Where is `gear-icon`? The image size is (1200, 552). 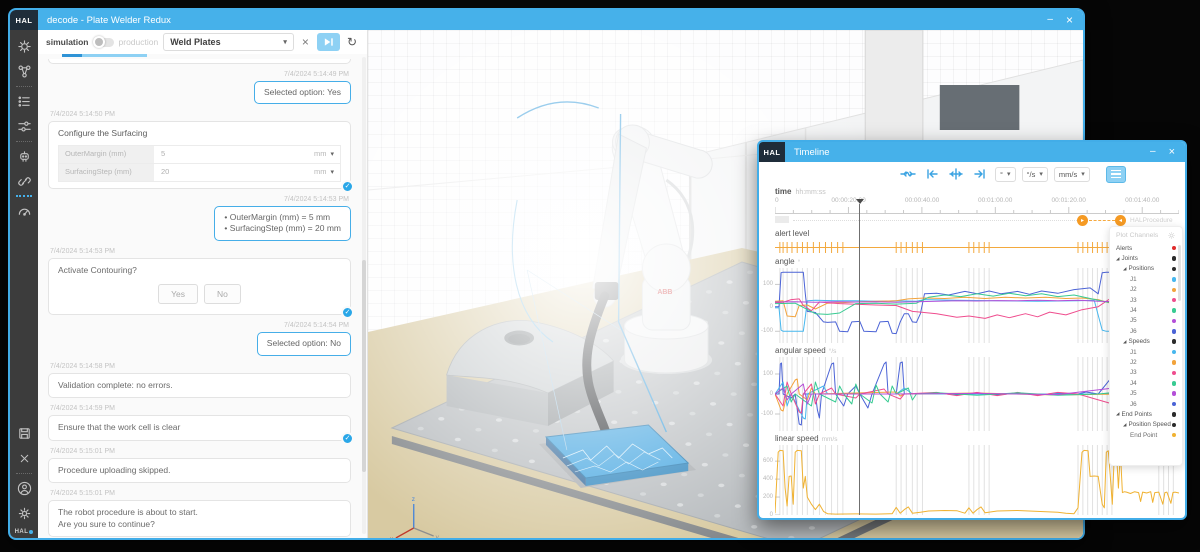
gear-icon is located at coordinates (1171, 235).